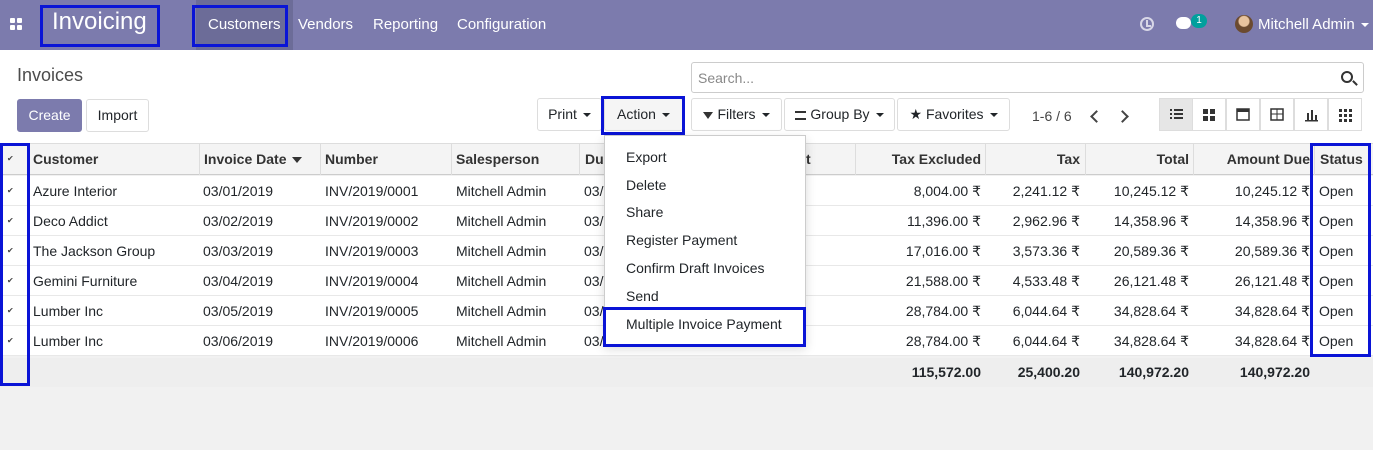 The width and height of the screenshot is (1373, 450). I want to click on cell-total: 10,245.12 ₹, so click(1151, 191).